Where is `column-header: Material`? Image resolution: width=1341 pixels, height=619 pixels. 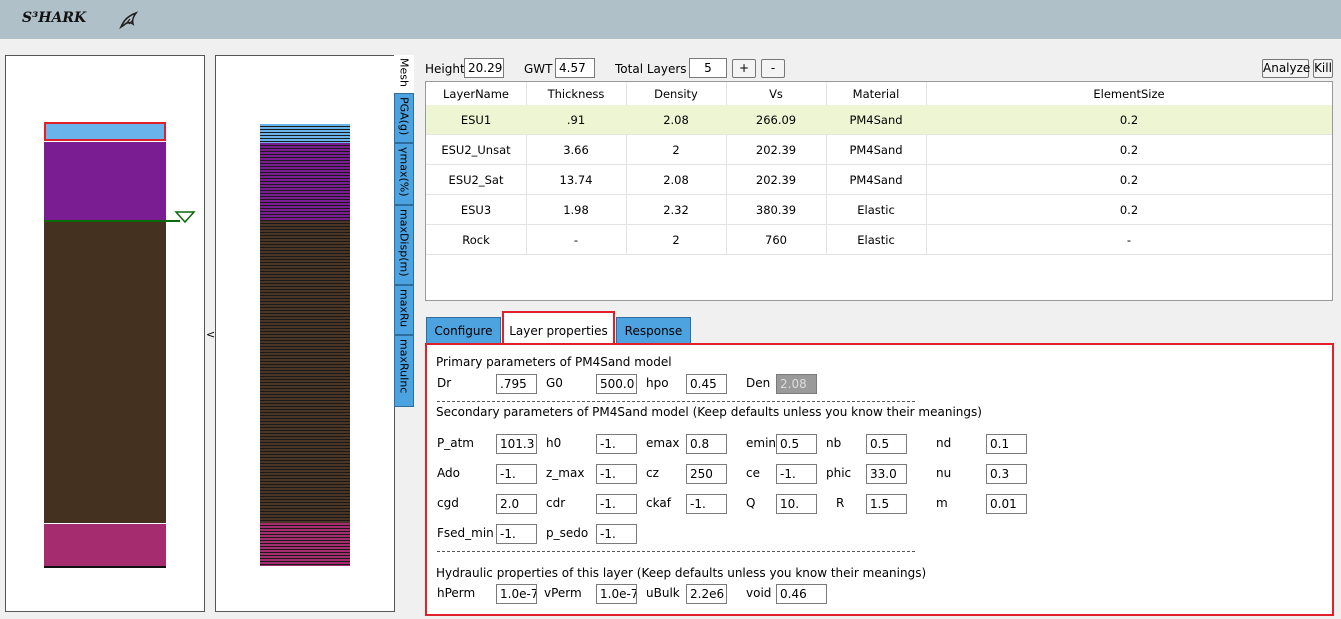 column-header: Material is located at coordinates (876, 94).